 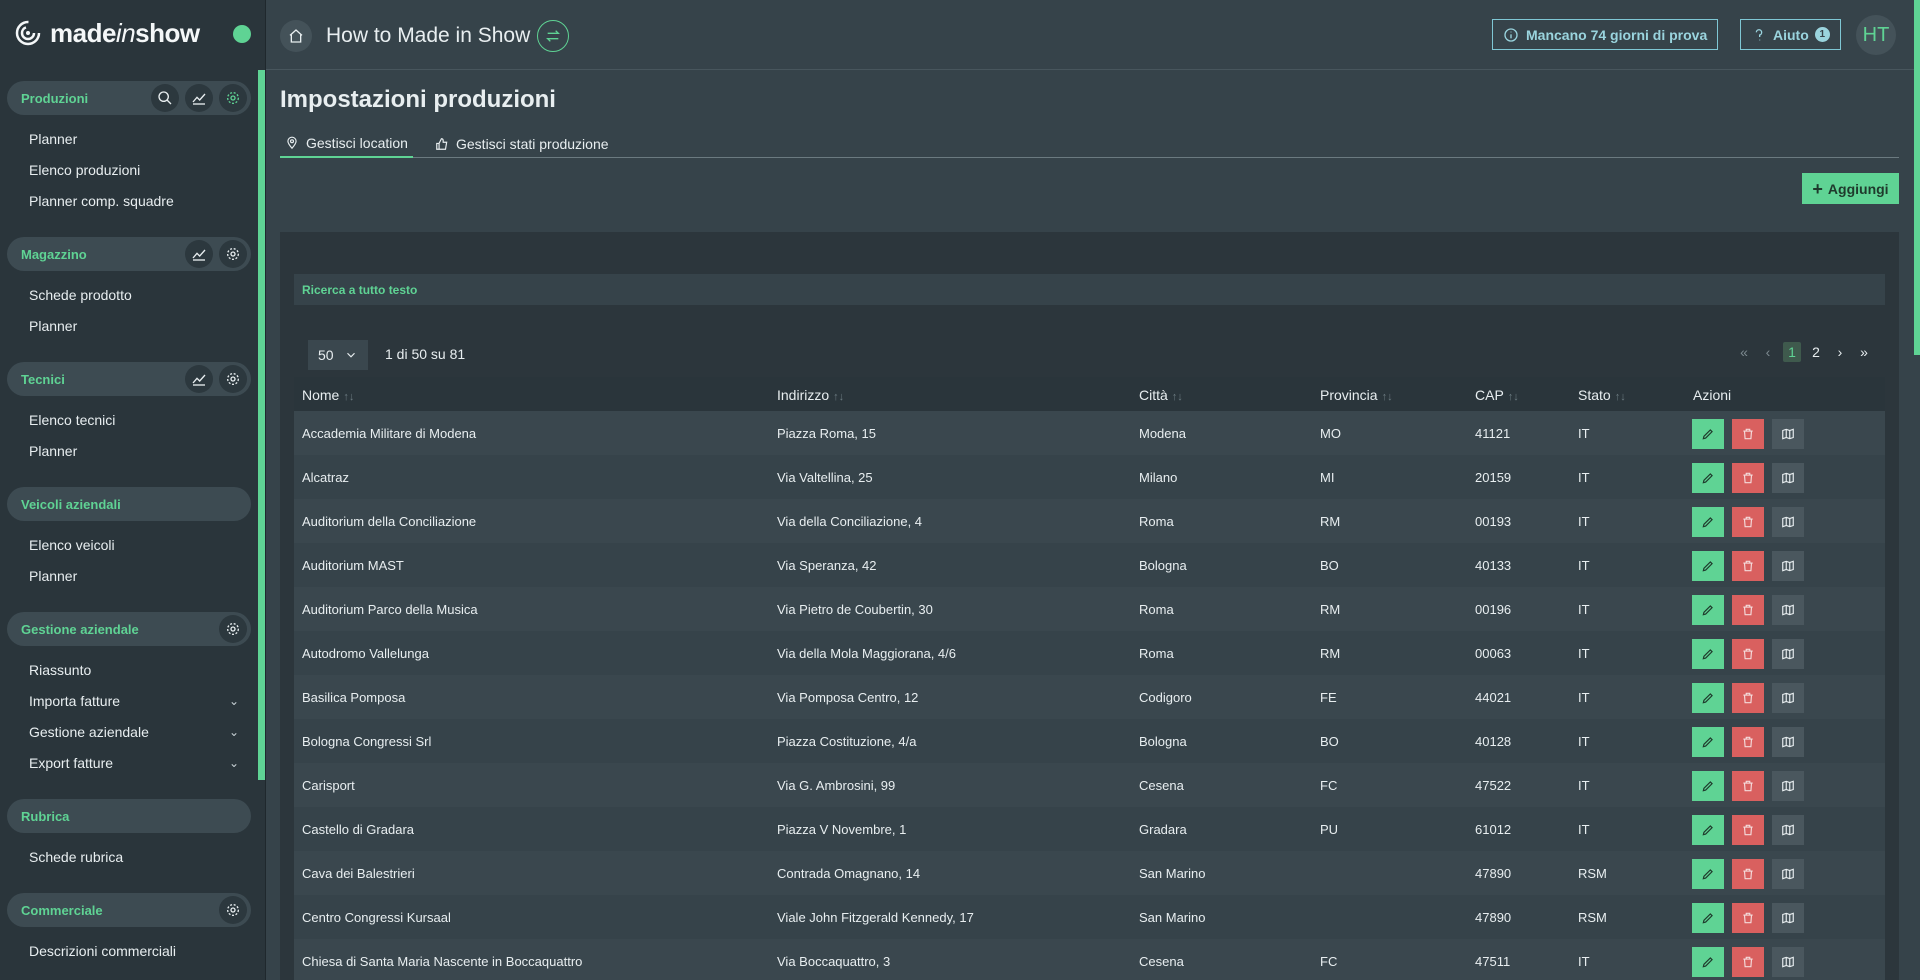 What do you see at coordinates (129, 504) in the screenshot?
I see `section-veicoli: Veicoli aziendali` at bounding box center [129, 504].